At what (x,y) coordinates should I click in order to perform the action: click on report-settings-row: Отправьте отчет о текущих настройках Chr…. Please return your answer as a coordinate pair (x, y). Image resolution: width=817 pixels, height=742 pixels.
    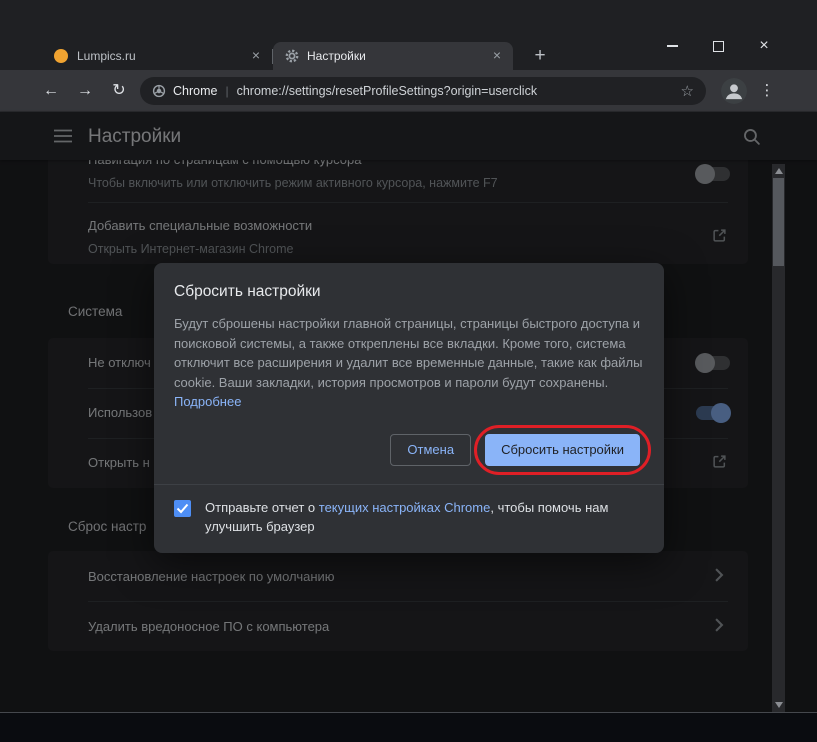
    Looking at the image, I should click on (409, 519).